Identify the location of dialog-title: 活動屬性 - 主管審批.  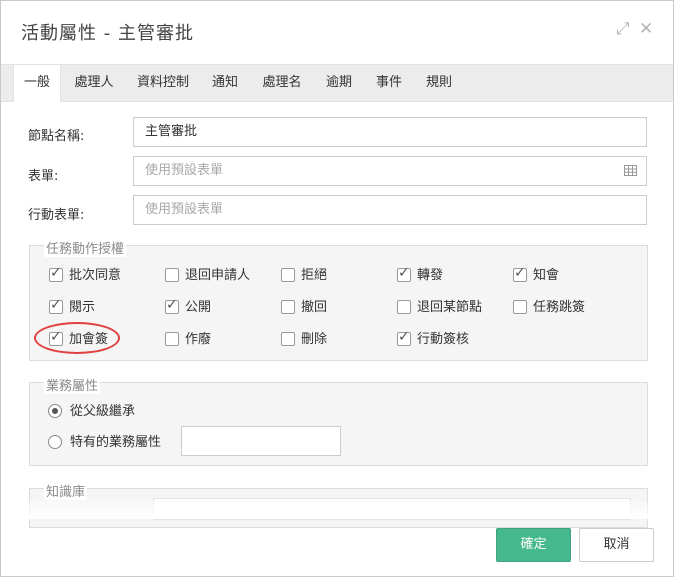
(107, 33).